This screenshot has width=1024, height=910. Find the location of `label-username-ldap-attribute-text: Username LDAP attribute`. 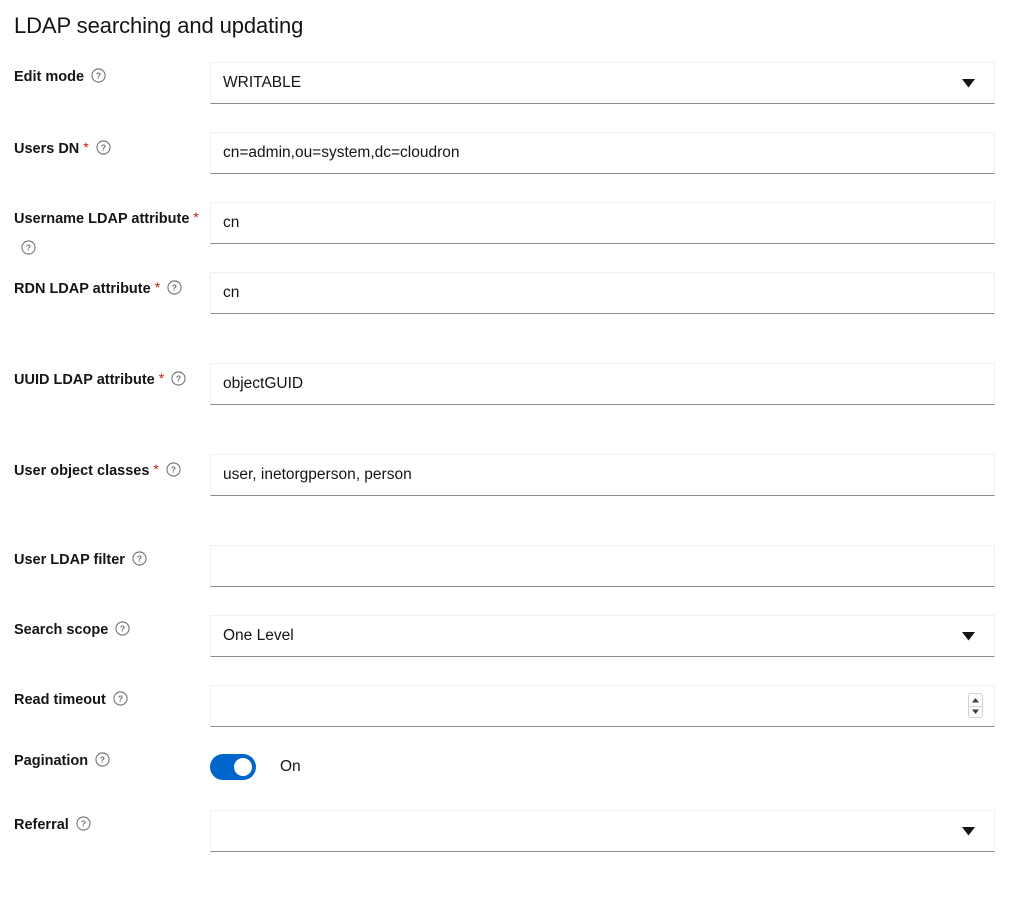

label-username-ldap-attribute-text: Username LDAP attribute is located at coordinates (102, 219).